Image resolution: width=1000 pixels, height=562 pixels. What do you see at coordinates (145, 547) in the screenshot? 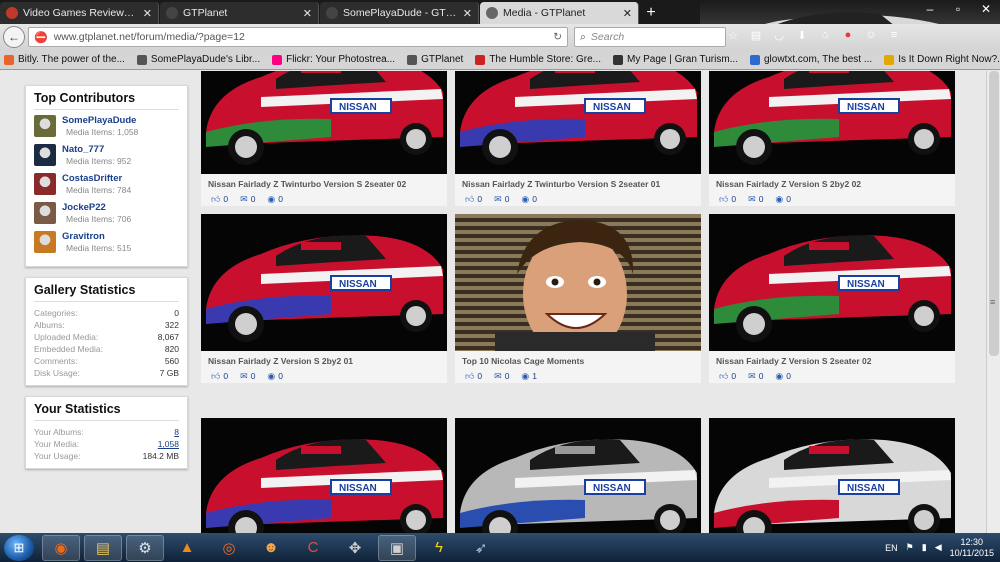
I see `taskbar-app-button: ⚙` at bounding box center [145, 547].